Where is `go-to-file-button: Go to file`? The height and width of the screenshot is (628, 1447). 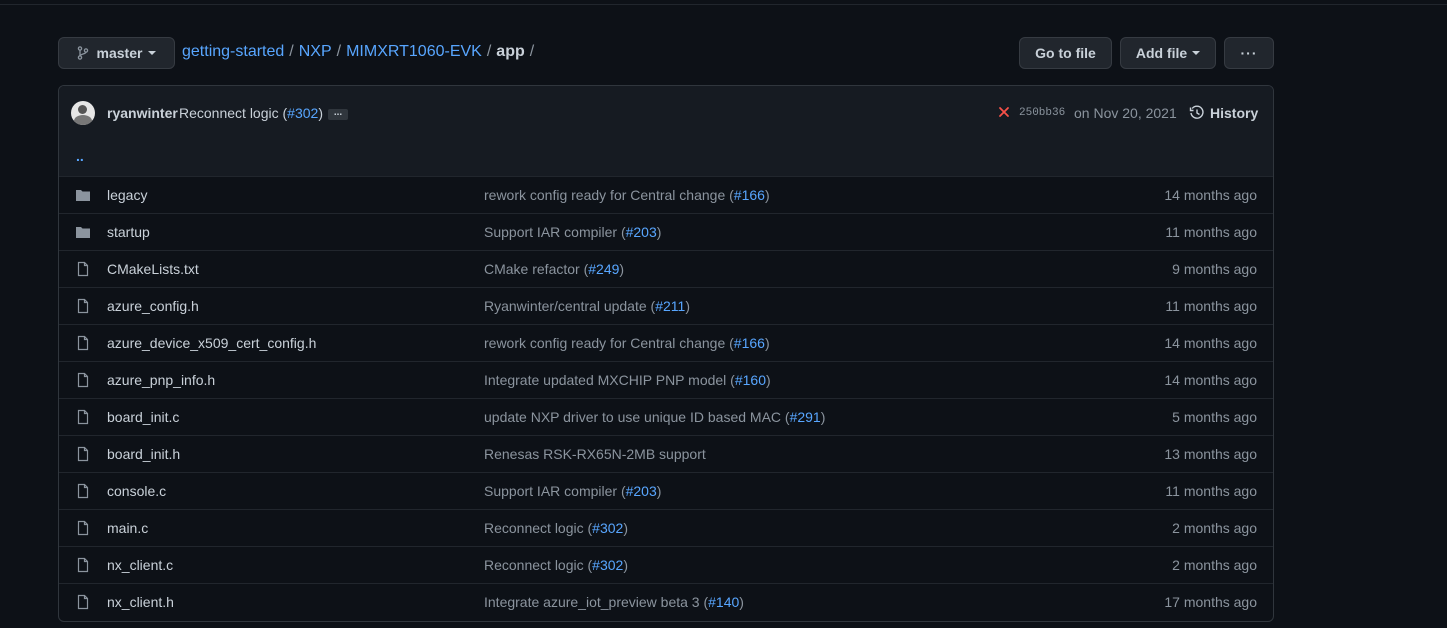 go-to-file-button: Go to file is located at coordinates (1065, 53).